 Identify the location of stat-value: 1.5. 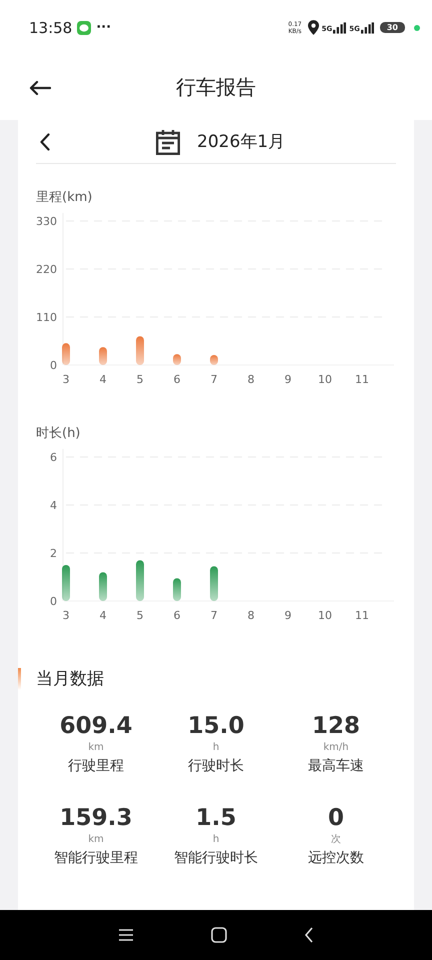
(216, 818).